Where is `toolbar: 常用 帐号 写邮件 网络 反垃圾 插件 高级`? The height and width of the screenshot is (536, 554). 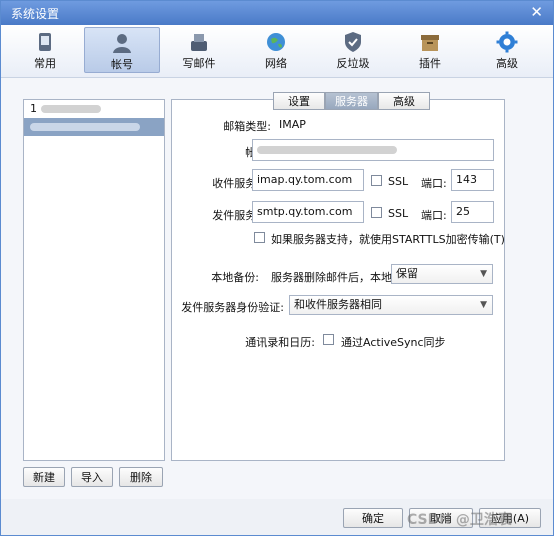
toolbar: 常用 帐号 写邮件 网络 反垃圾 插件 高级 is located at coordinates (277, 51).